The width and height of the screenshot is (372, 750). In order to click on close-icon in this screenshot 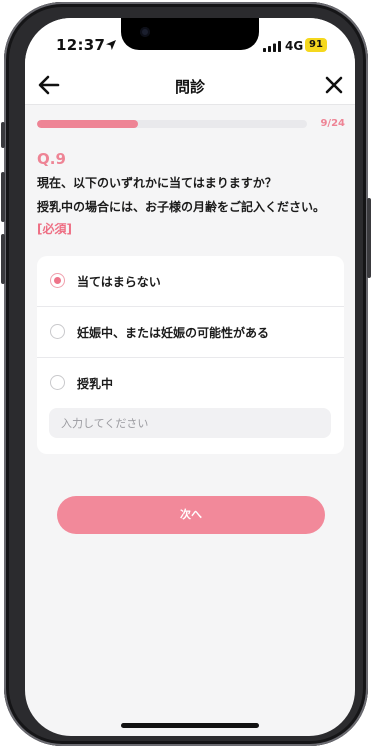, I will do `click(334, 85)`.